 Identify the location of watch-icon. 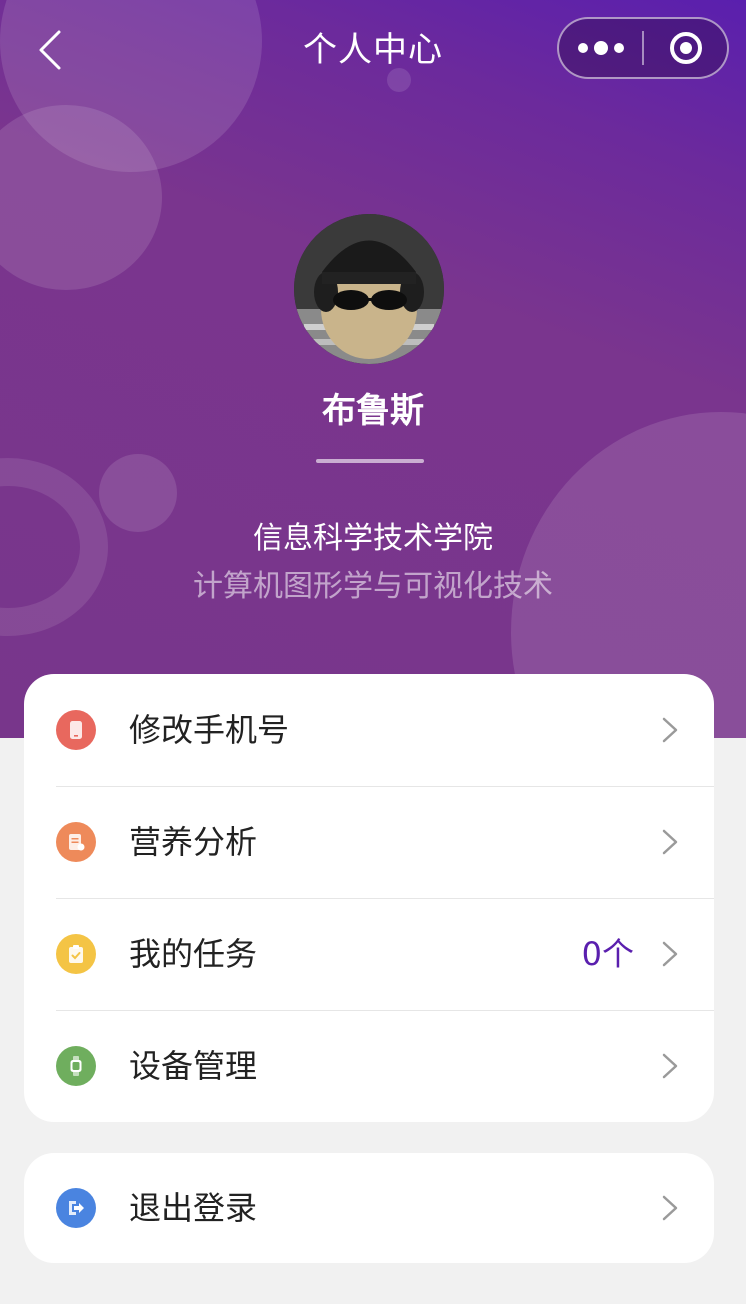
(76, 1066).